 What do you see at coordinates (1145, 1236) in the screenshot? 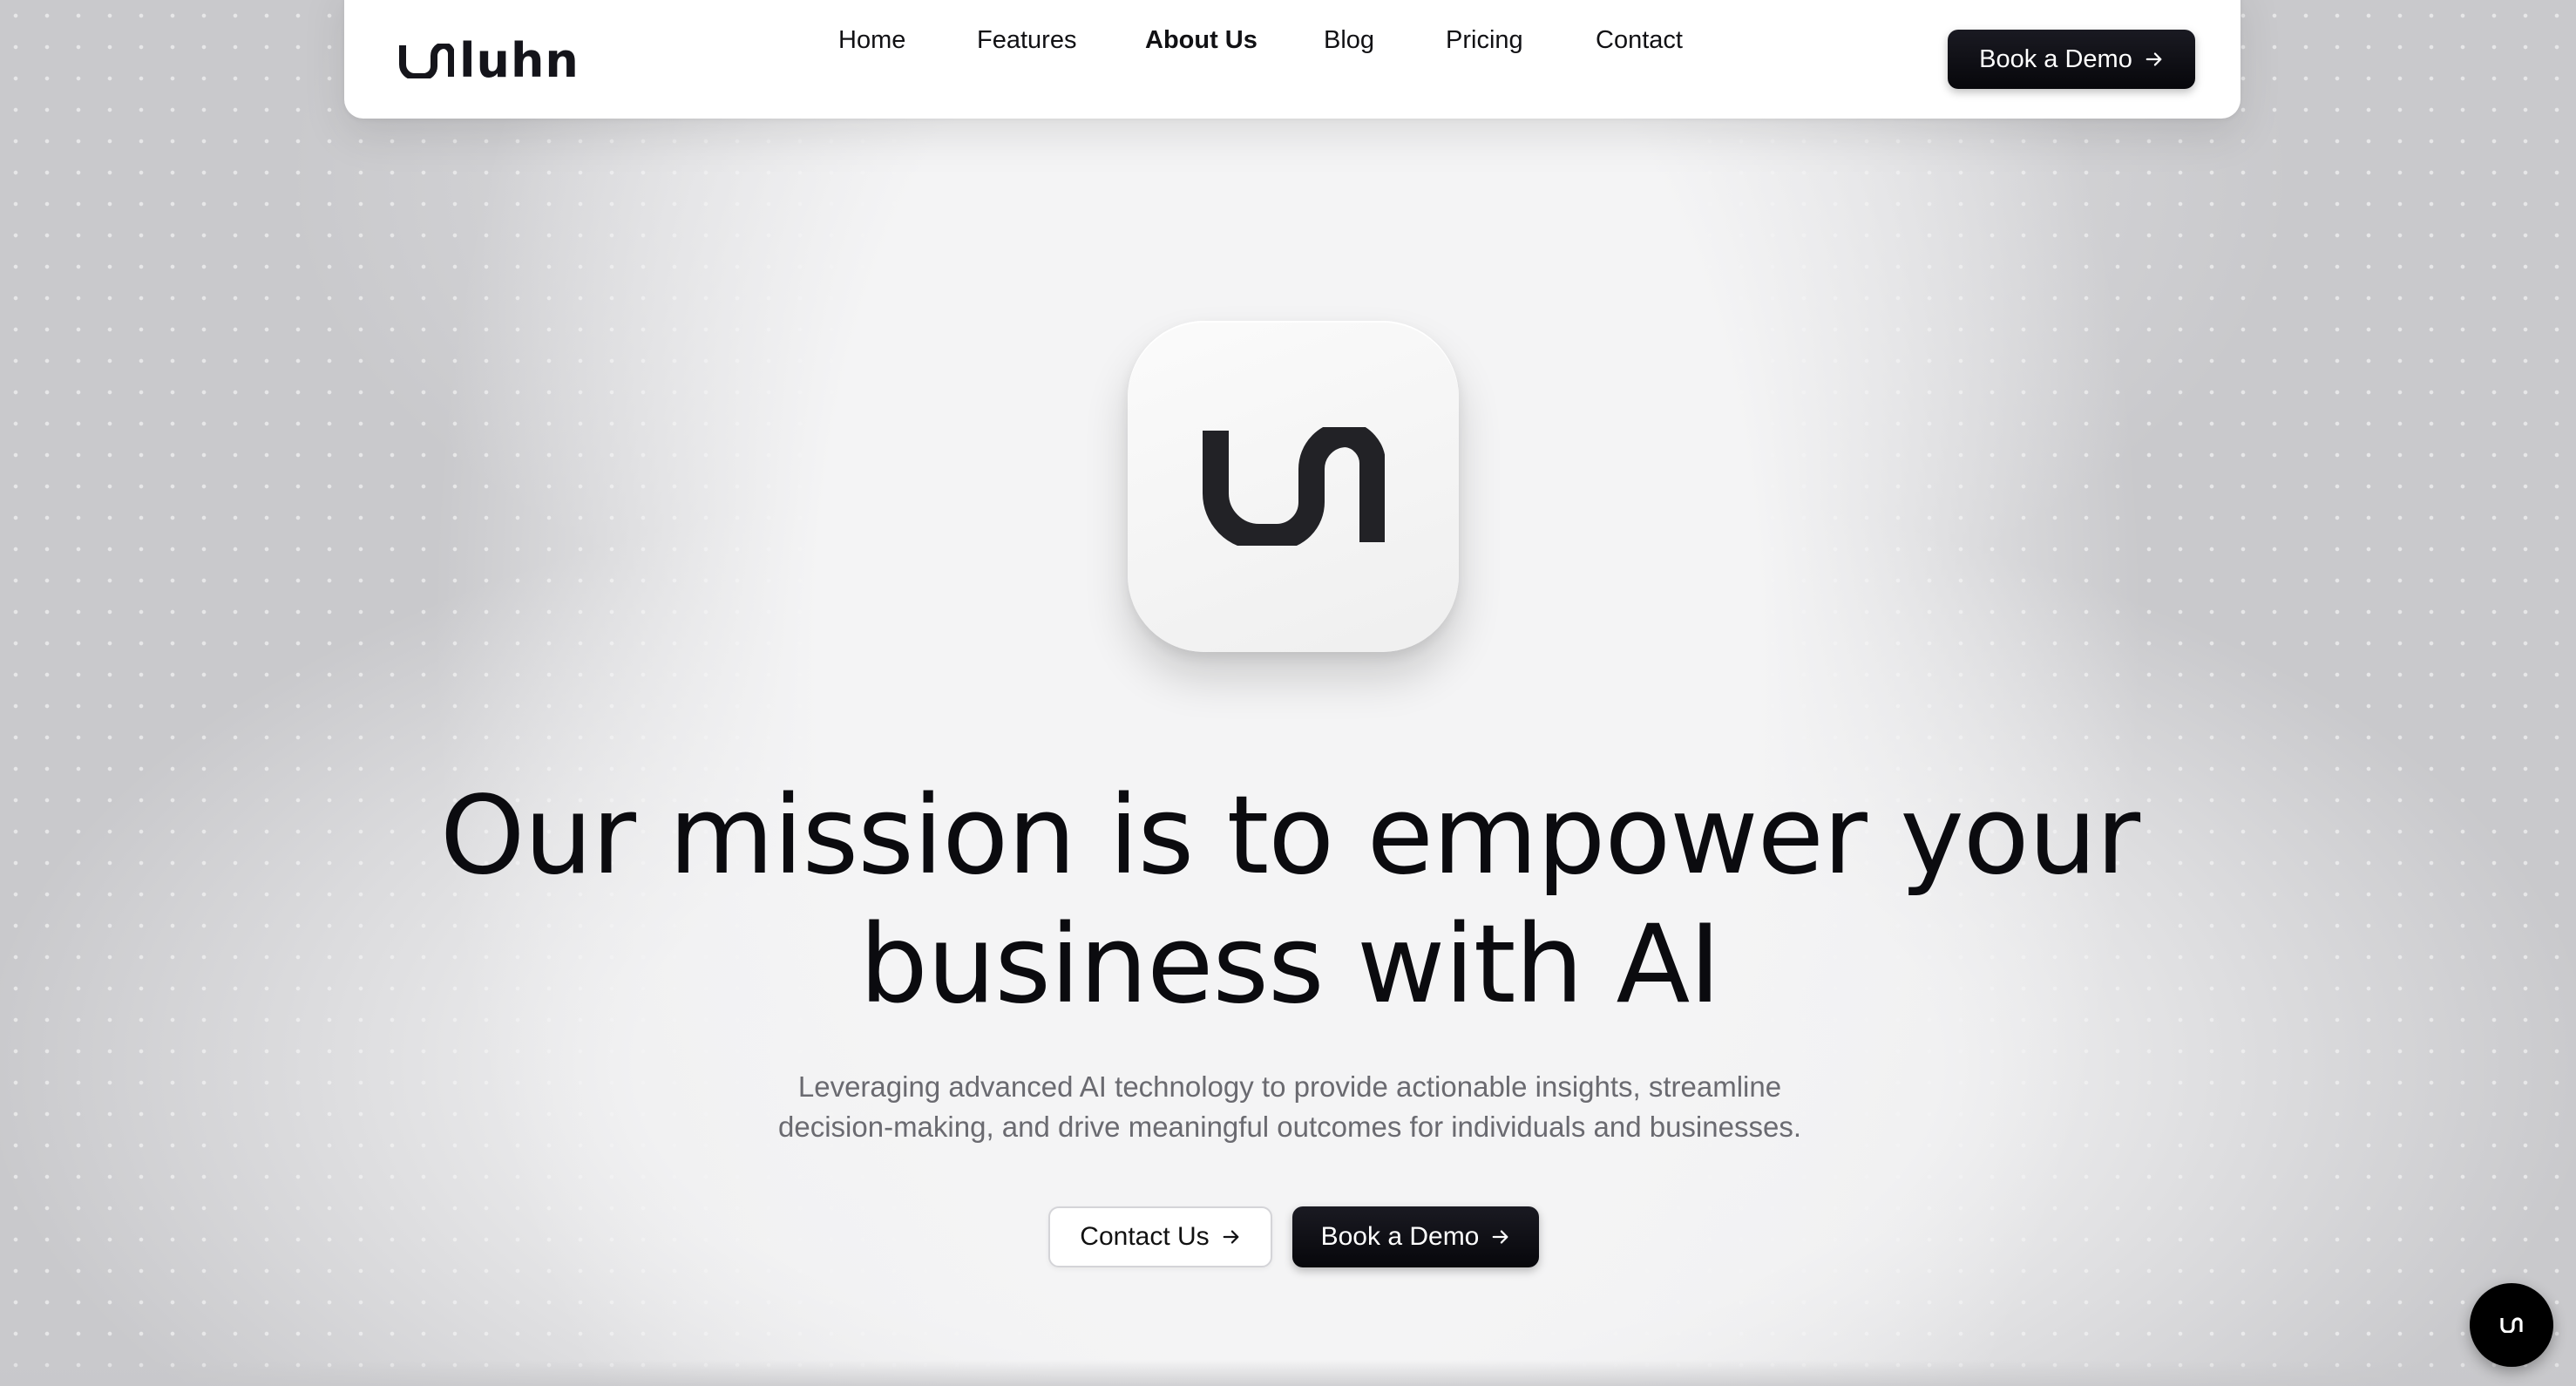
I see `contact-us-label: Contact Us` at bounding box center [1145, 1236].